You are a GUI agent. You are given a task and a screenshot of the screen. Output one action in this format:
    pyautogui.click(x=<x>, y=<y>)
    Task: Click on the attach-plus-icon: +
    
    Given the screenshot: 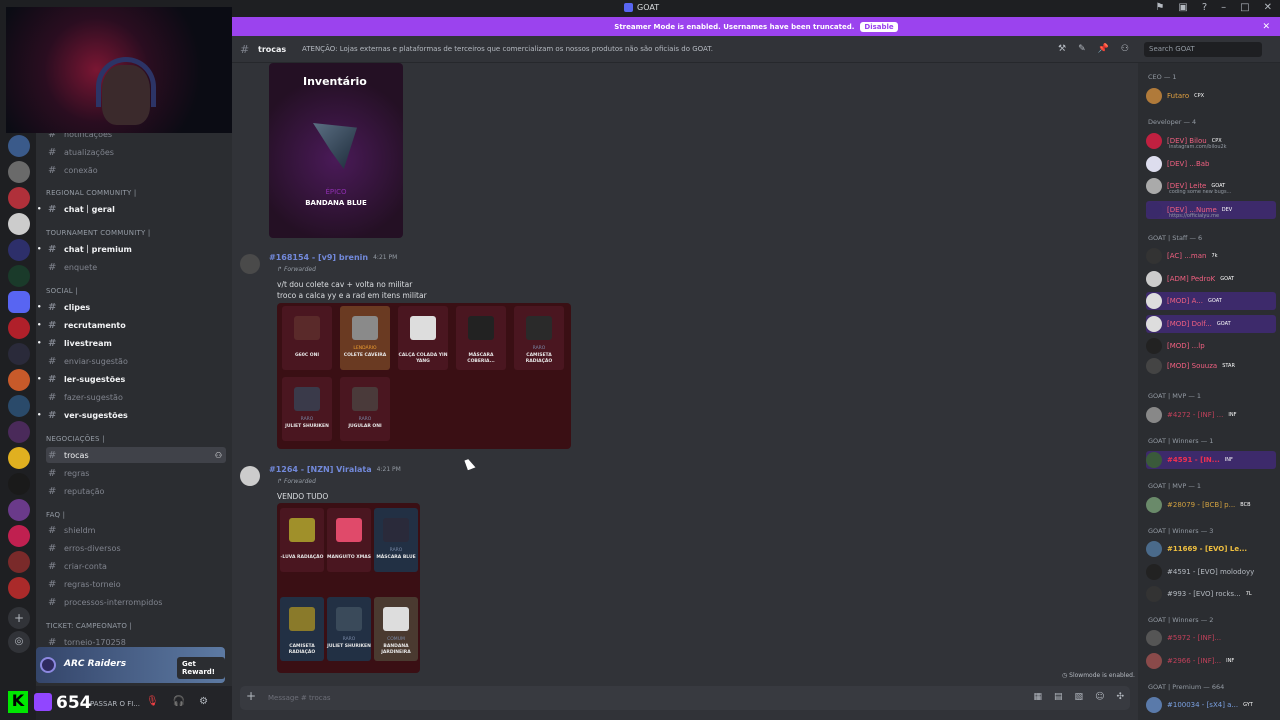 What is the action you would take?
    pyautogui.click(x=251, y=696)
    